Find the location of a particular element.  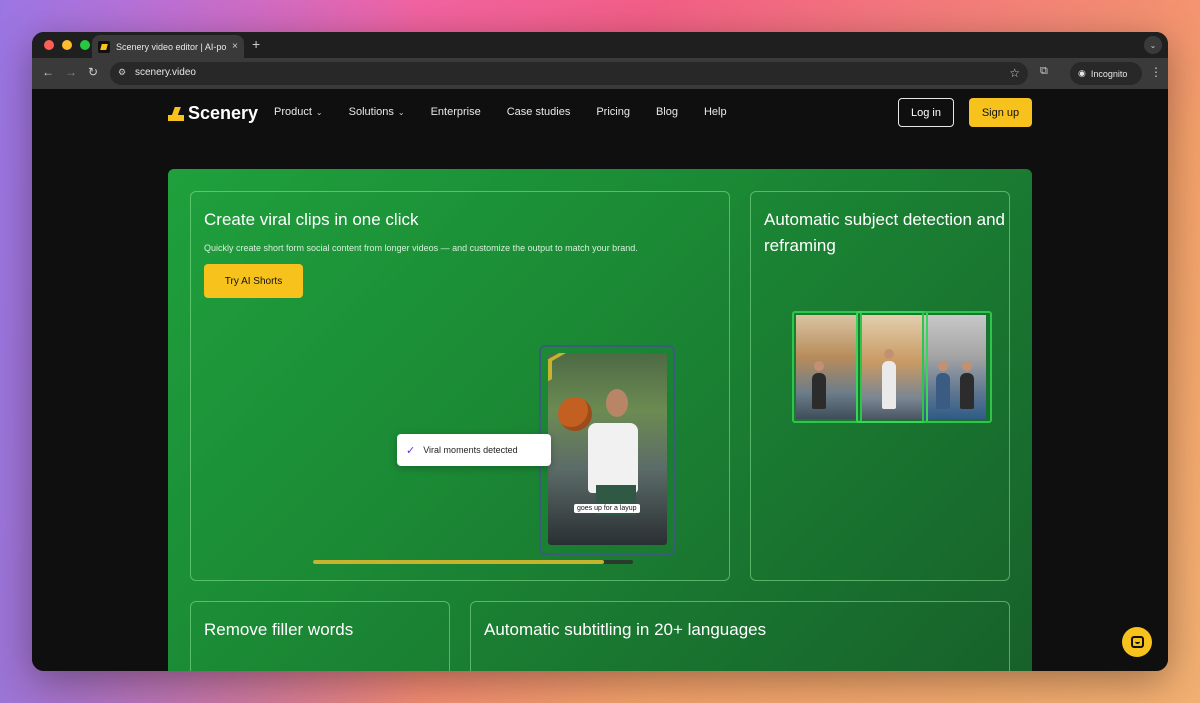

card-title: Remove filler words is located at coordinates (279, 629).